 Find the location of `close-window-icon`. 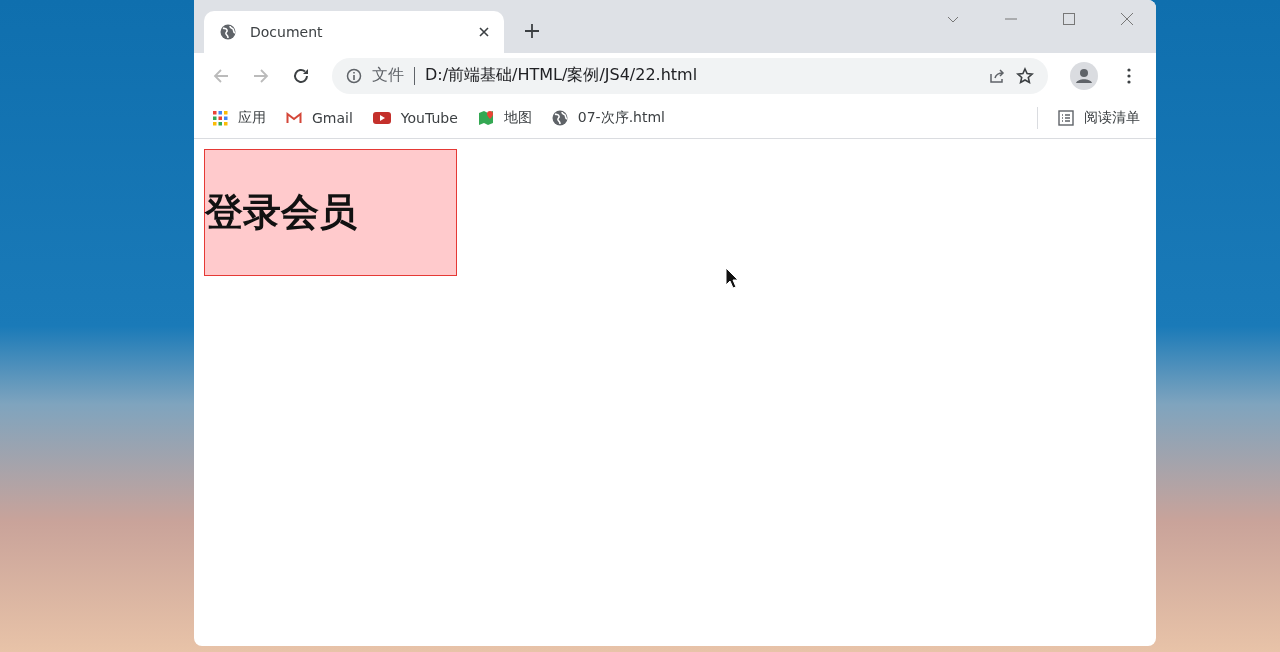

close-window-icon is located at coordinates (1127, 19).